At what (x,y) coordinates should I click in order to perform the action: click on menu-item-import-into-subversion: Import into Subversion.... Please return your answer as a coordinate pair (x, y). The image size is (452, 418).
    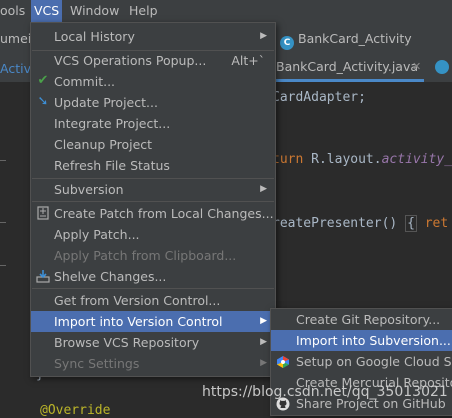
    Looking at the image, I should click on (361, 340).